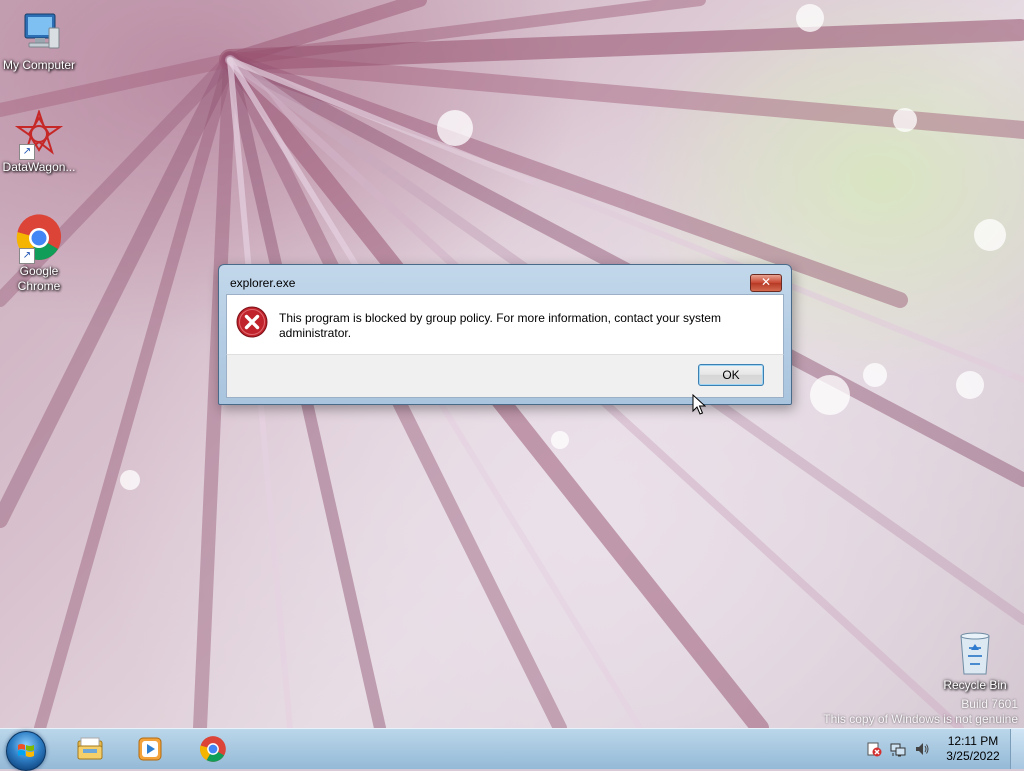 The image size is (1024, 771). I want to click on desktop-icon-label: Chrome, so click(39, 286).